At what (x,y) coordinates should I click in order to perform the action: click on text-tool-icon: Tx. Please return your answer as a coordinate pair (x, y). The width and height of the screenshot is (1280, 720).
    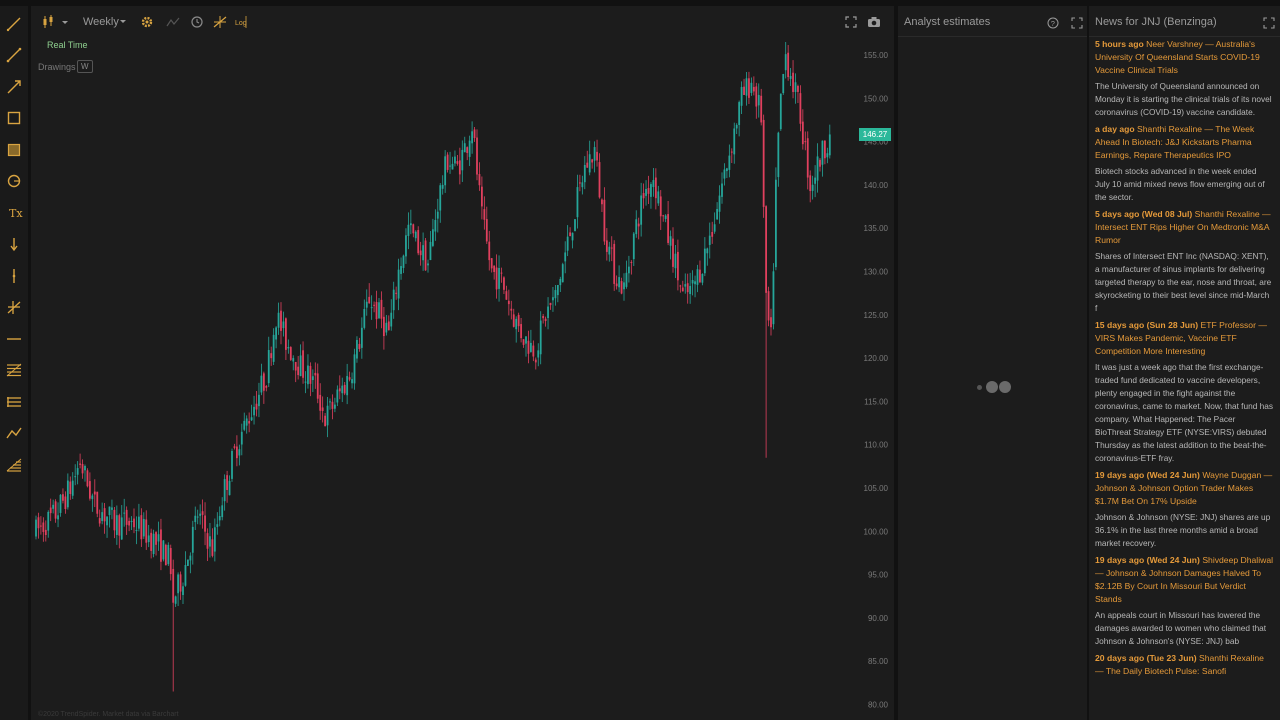
    Looking at the image, I should click on (14, 213).